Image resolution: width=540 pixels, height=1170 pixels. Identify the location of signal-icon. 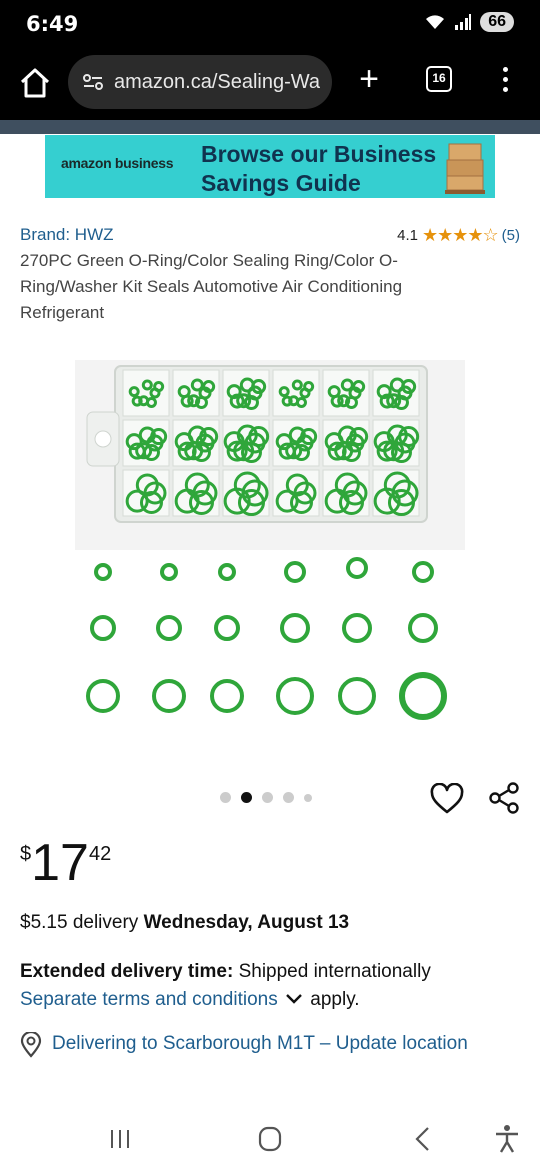
(463, 22).